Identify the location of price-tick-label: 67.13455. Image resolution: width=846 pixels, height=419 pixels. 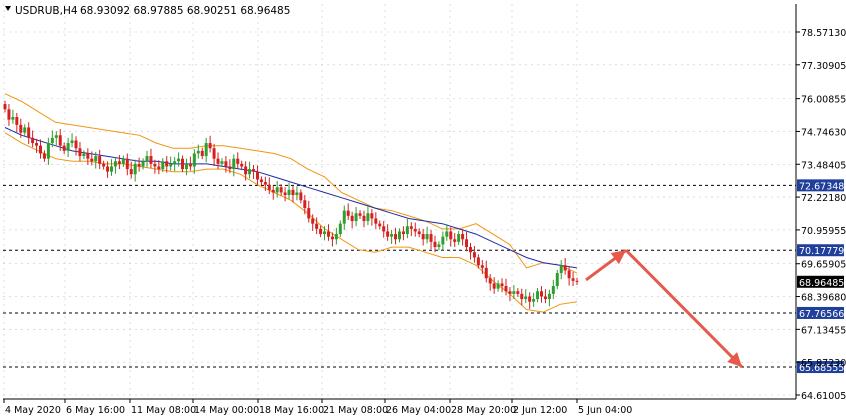
(823, 330).